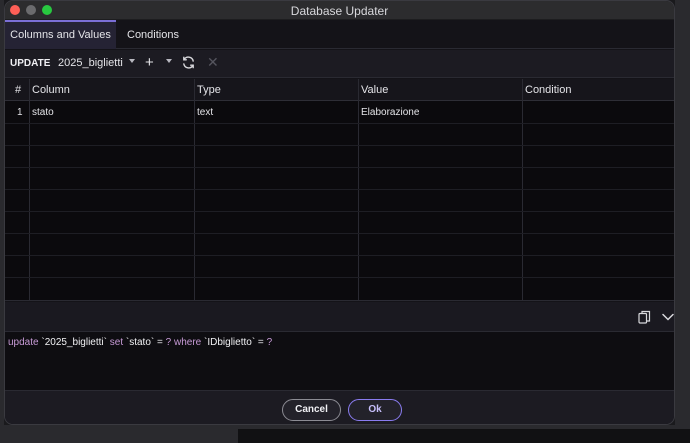 Image resolution: width=690 pixels, height=443 pixels. I want to click on value-cell: Elaborazione, so click(388, 113).